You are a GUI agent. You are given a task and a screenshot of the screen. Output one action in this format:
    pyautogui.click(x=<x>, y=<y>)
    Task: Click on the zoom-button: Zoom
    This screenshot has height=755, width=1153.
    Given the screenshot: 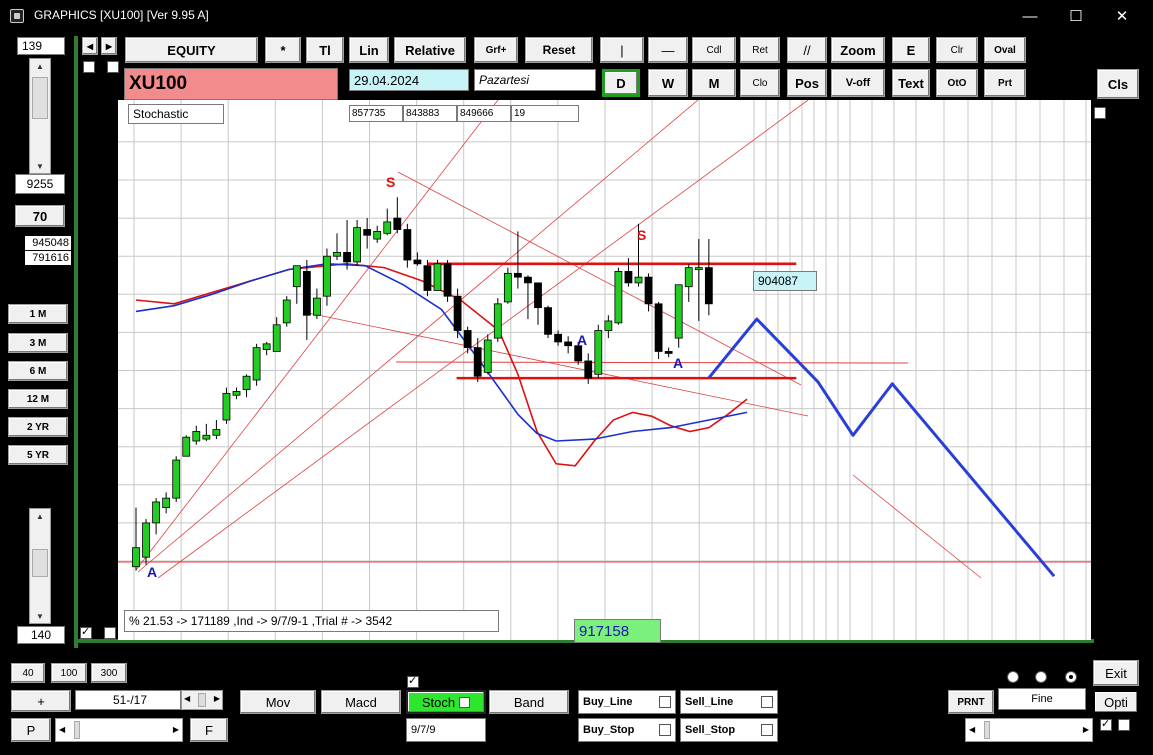 What is the action you would take?
    pyautogui.click(x=858, y=50)
    